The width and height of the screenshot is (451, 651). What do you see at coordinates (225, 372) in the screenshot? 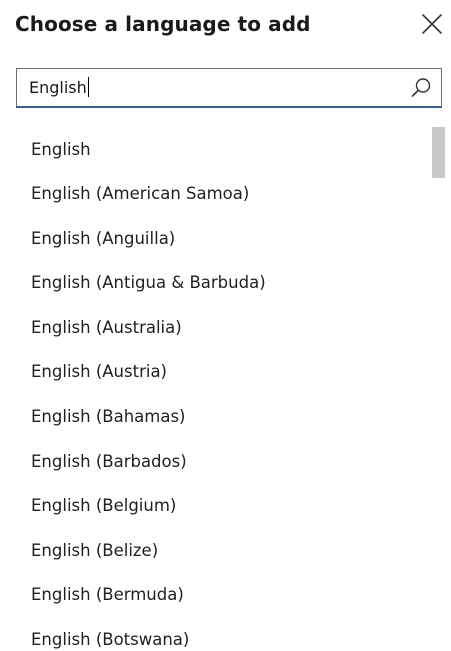
I see `language-item: English (Austria)` at bounding box center [225, 372].